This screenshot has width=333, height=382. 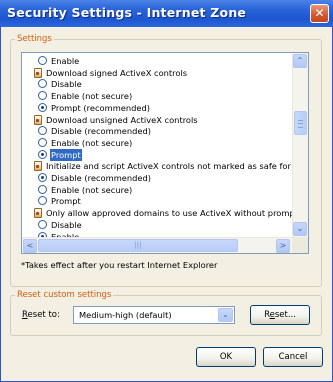 I want to click on reset-level-select: Medium-high (default) ⌄, so click(x=154, y=315).